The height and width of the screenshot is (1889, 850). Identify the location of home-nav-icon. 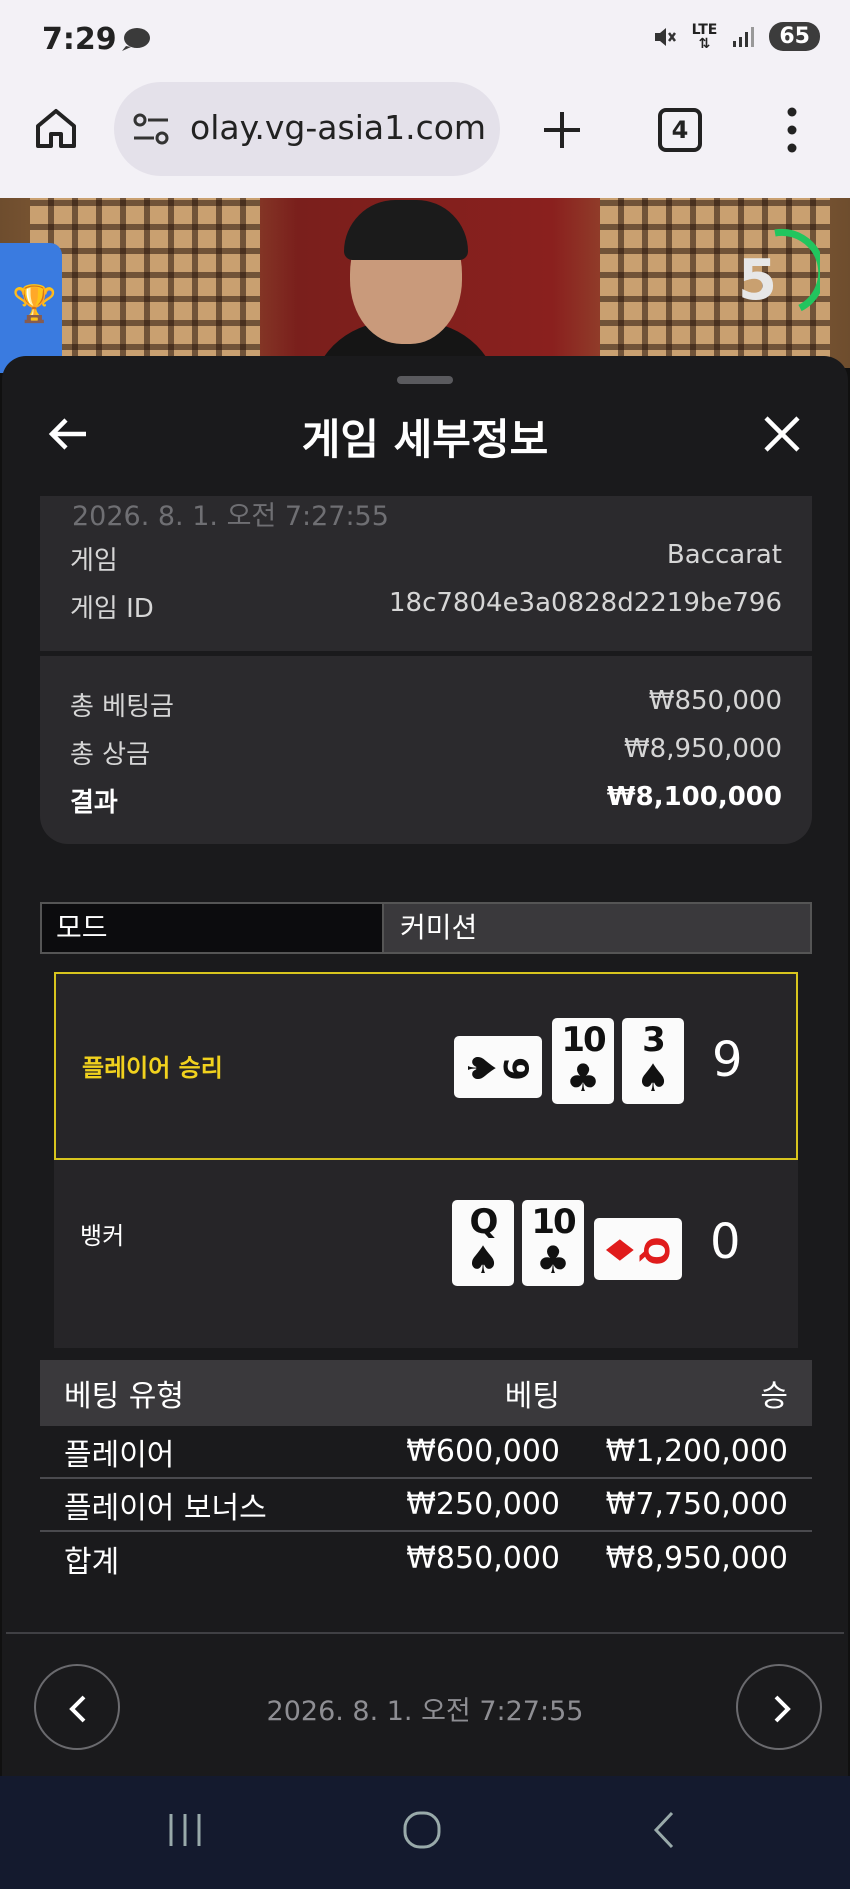
(422, 1830).